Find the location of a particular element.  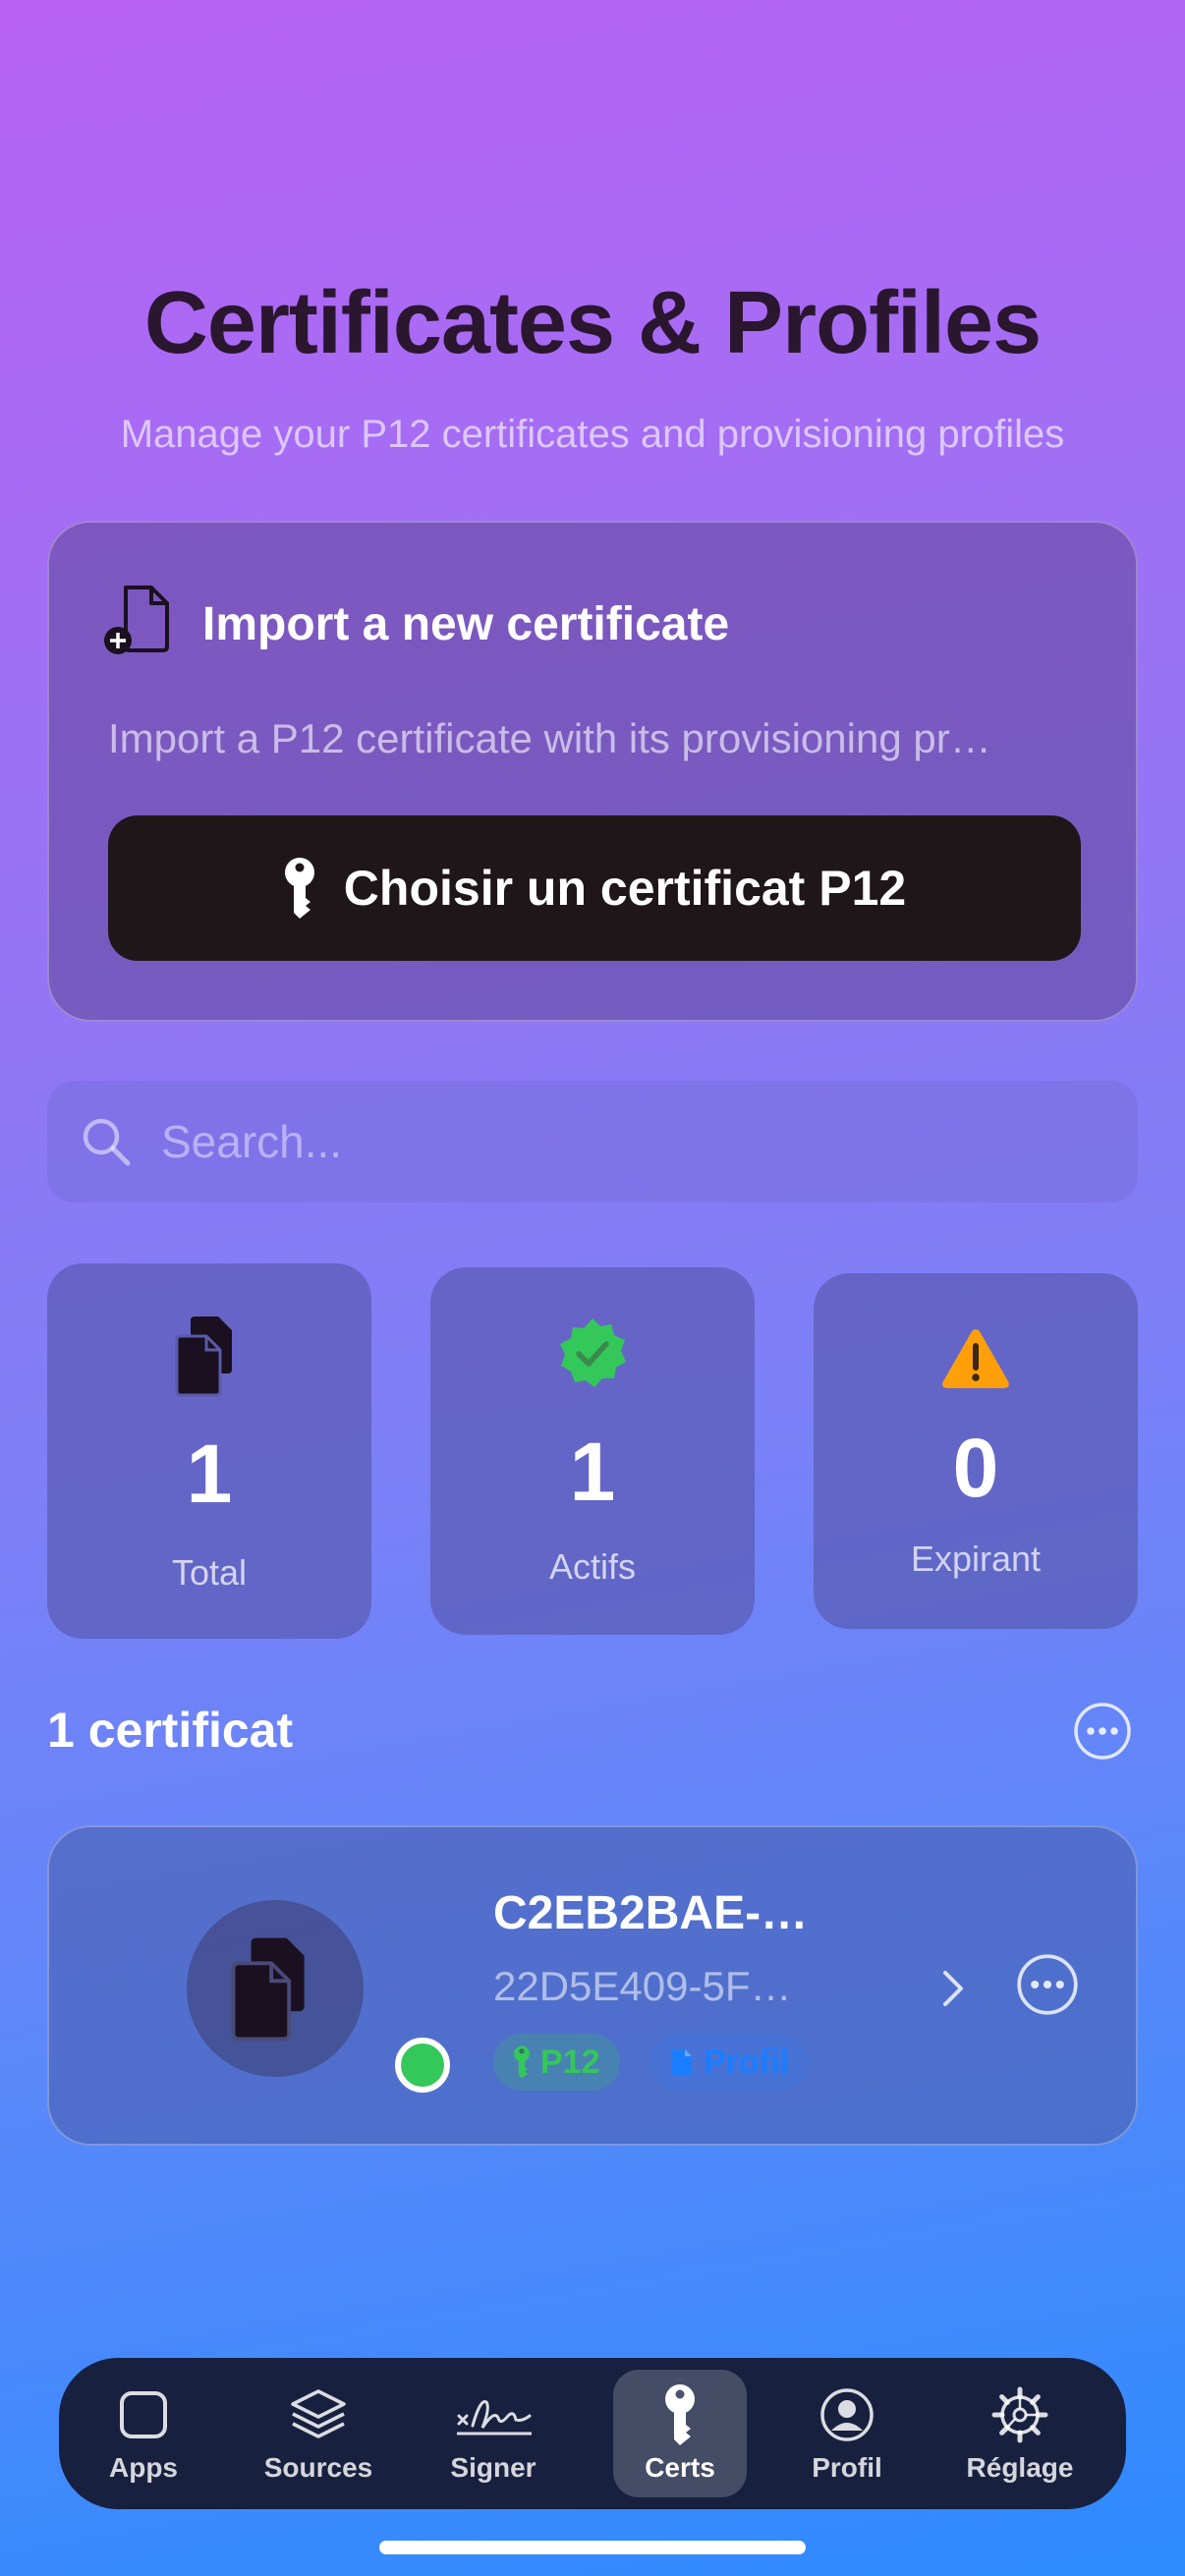

tab-certs: Certs is located at coordinates (680, 2433).